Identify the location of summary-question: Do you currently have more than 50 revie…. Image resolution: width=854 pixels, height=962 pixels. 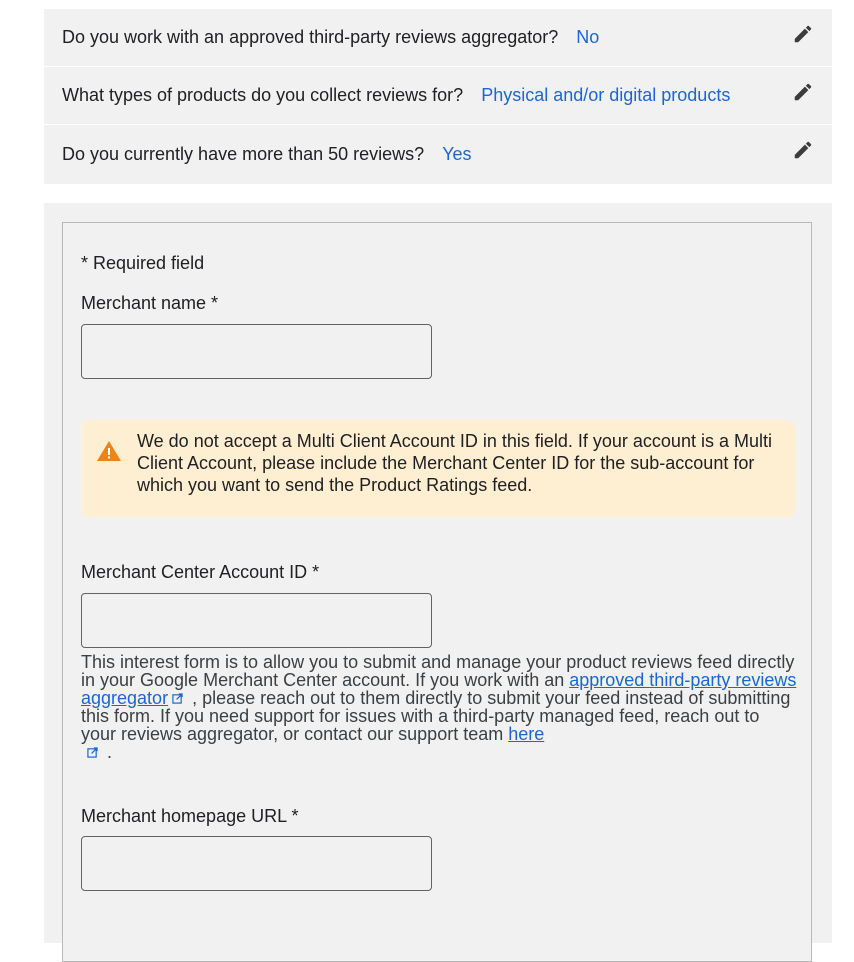
(243, 154).